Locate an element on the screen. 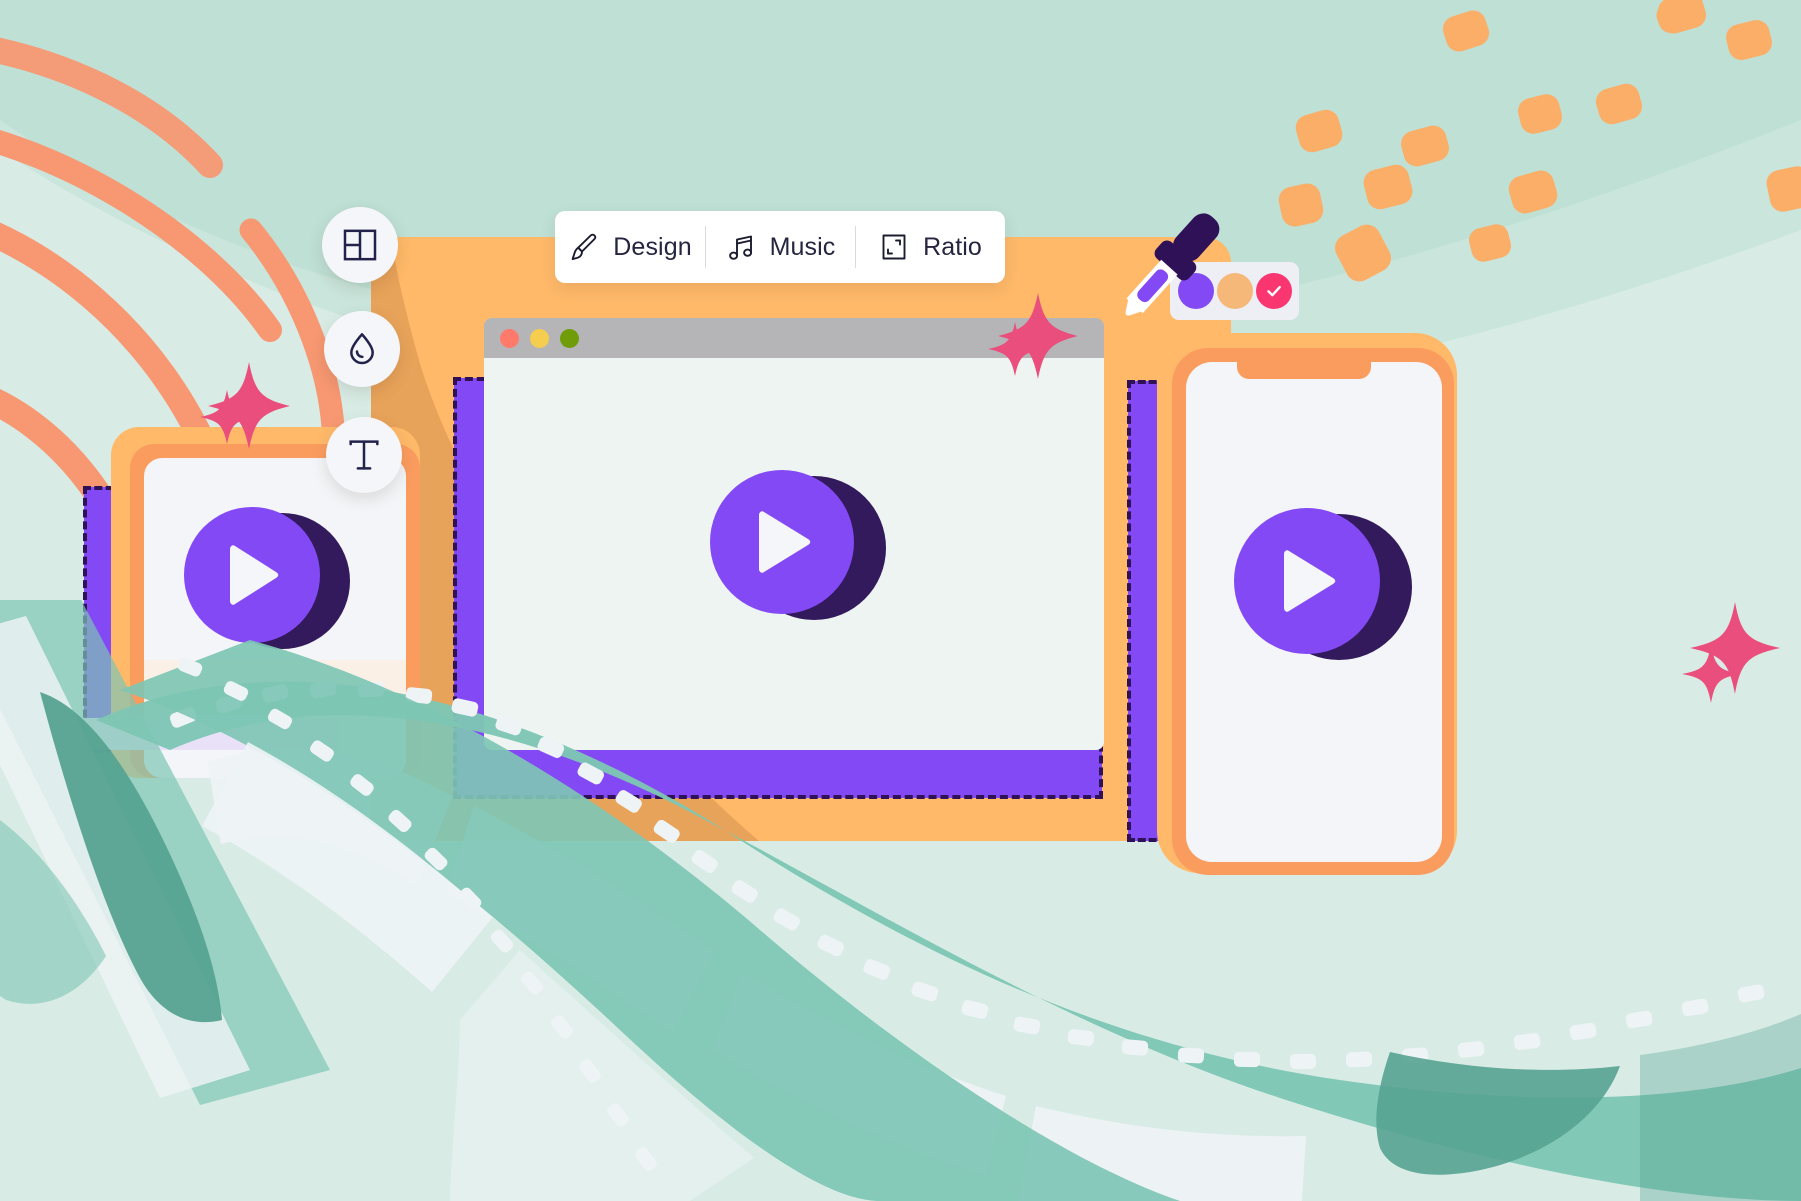 The image size is (1801, 1201). aspect-ratio-icon is located at coordinates (894, 247).